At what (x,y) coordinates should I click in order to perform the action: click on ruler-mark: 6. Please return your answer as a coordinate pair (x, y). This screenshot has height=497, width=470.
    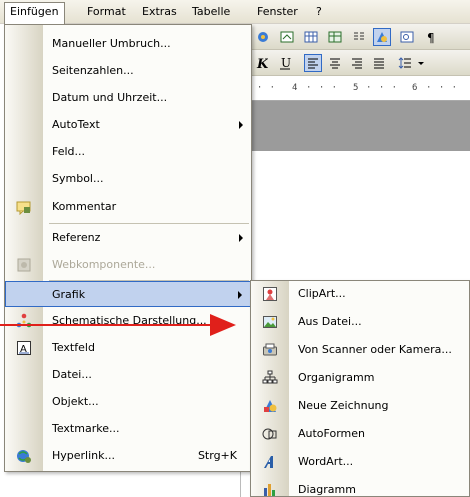
    Looking at the image, I should click on (415, 88).